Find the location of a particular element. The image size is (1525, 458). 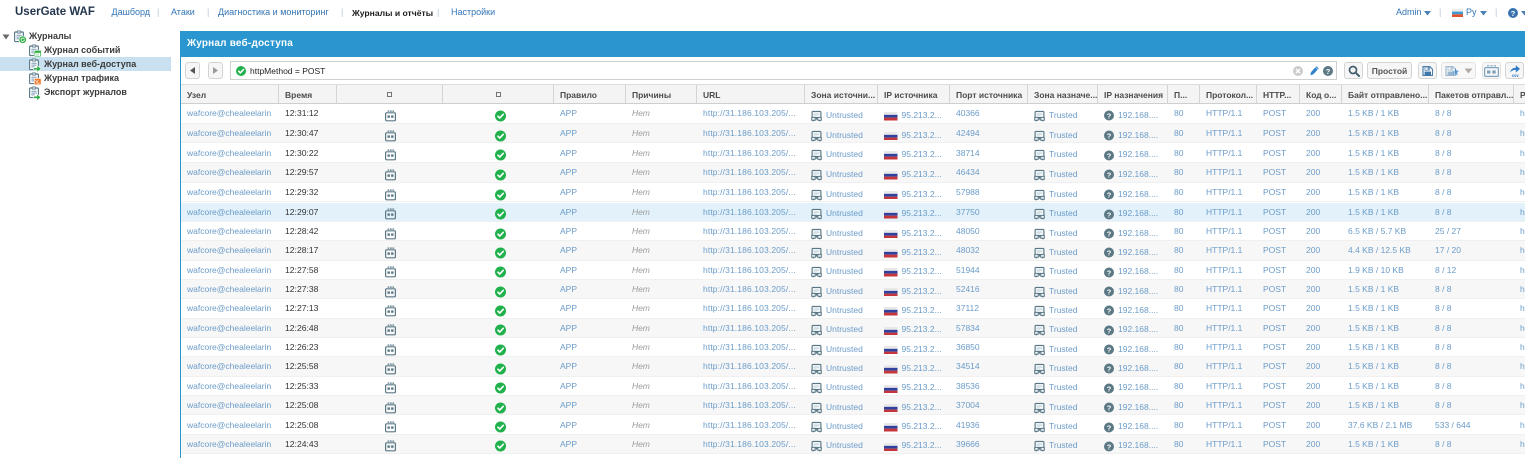

svg-text: 10 is located at coordinates (38, 54).